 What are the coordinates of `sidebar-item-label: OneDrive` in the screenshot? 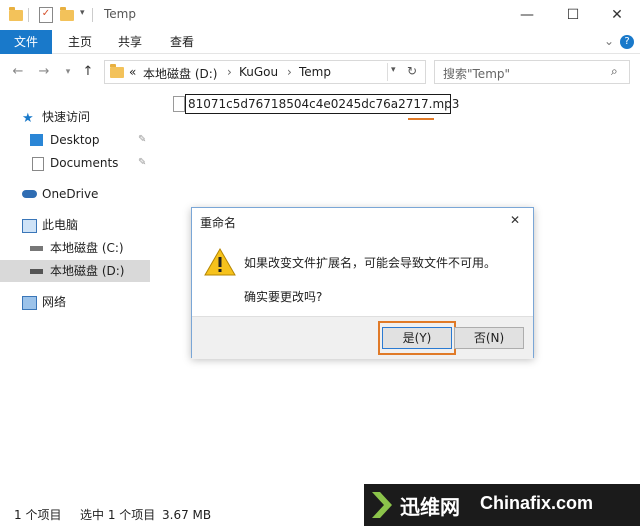 It's located at (70, 194).